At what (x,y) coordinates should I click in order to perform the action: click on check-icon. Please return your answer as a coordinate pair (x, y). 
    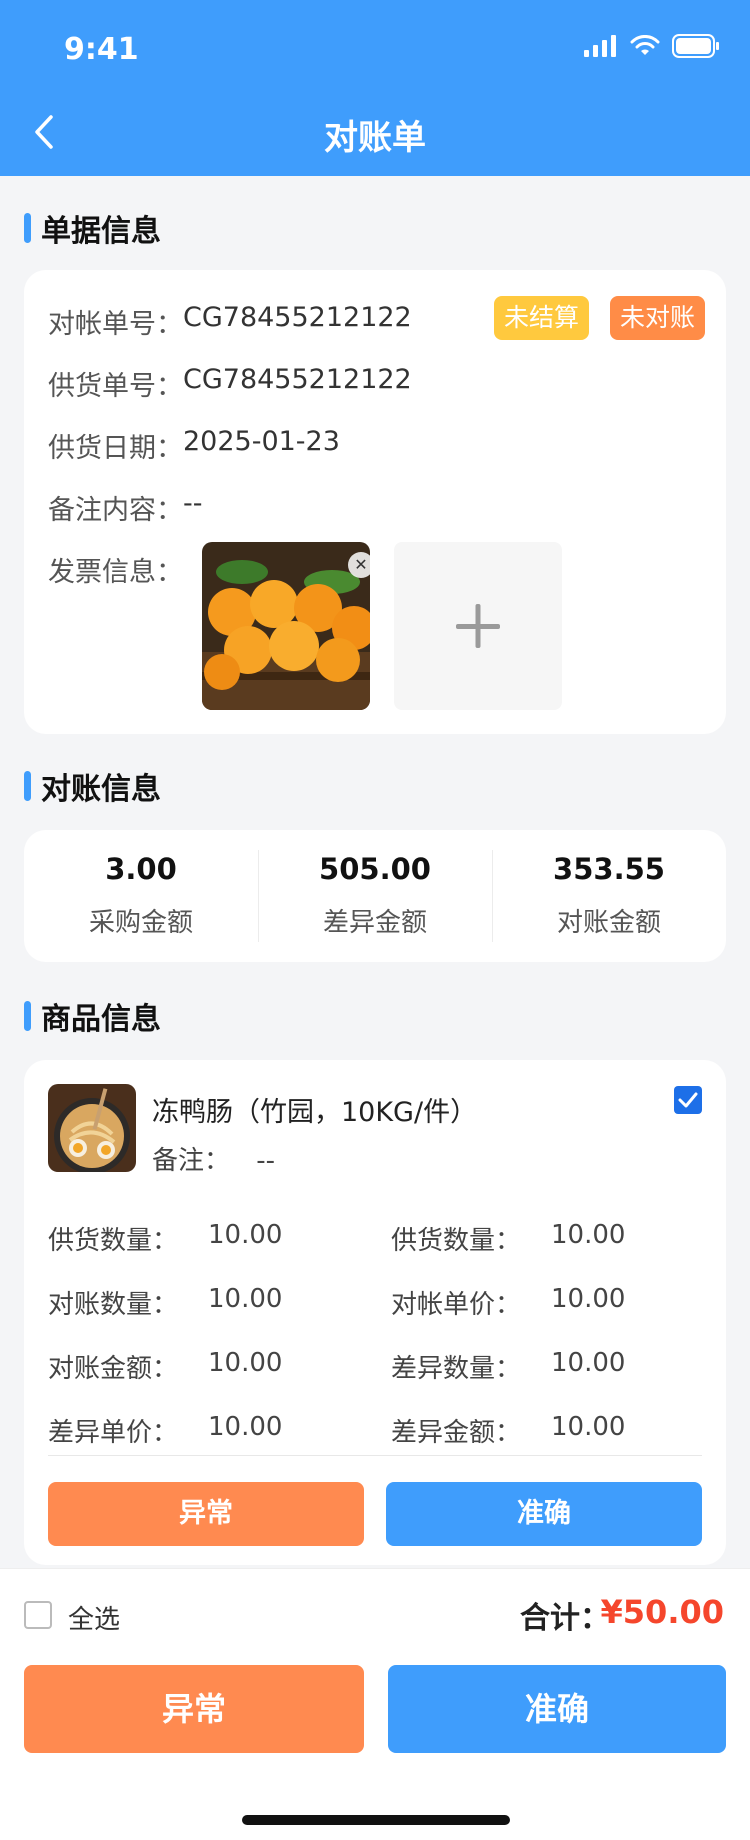
    Looking at the image, I should click on (688, 1100).